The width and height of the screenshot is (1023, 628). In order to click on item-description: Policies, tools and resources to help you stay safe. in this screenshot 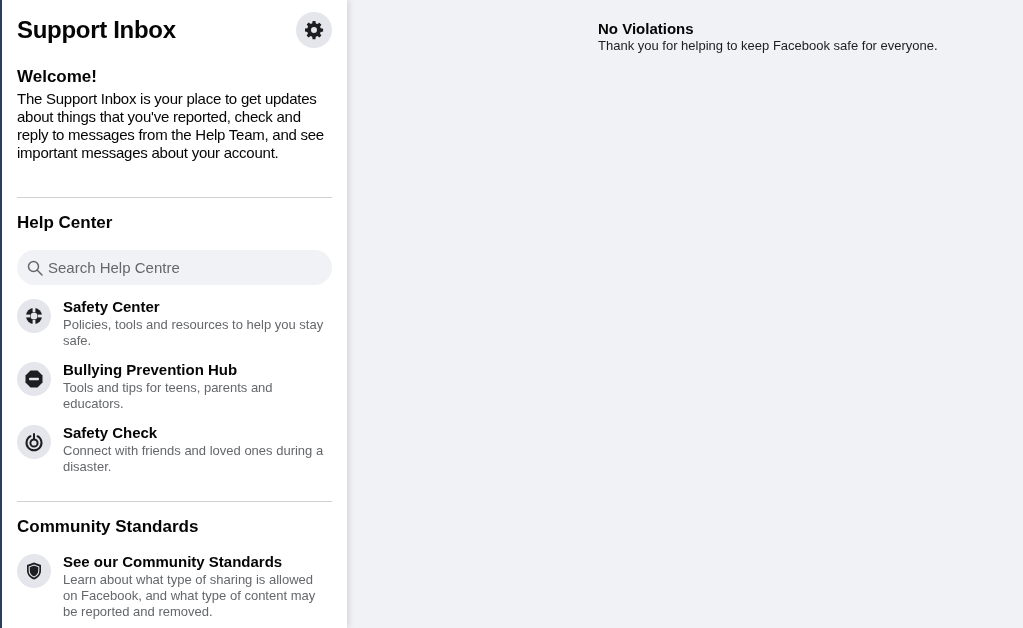, I will do `click(194, 333)`.